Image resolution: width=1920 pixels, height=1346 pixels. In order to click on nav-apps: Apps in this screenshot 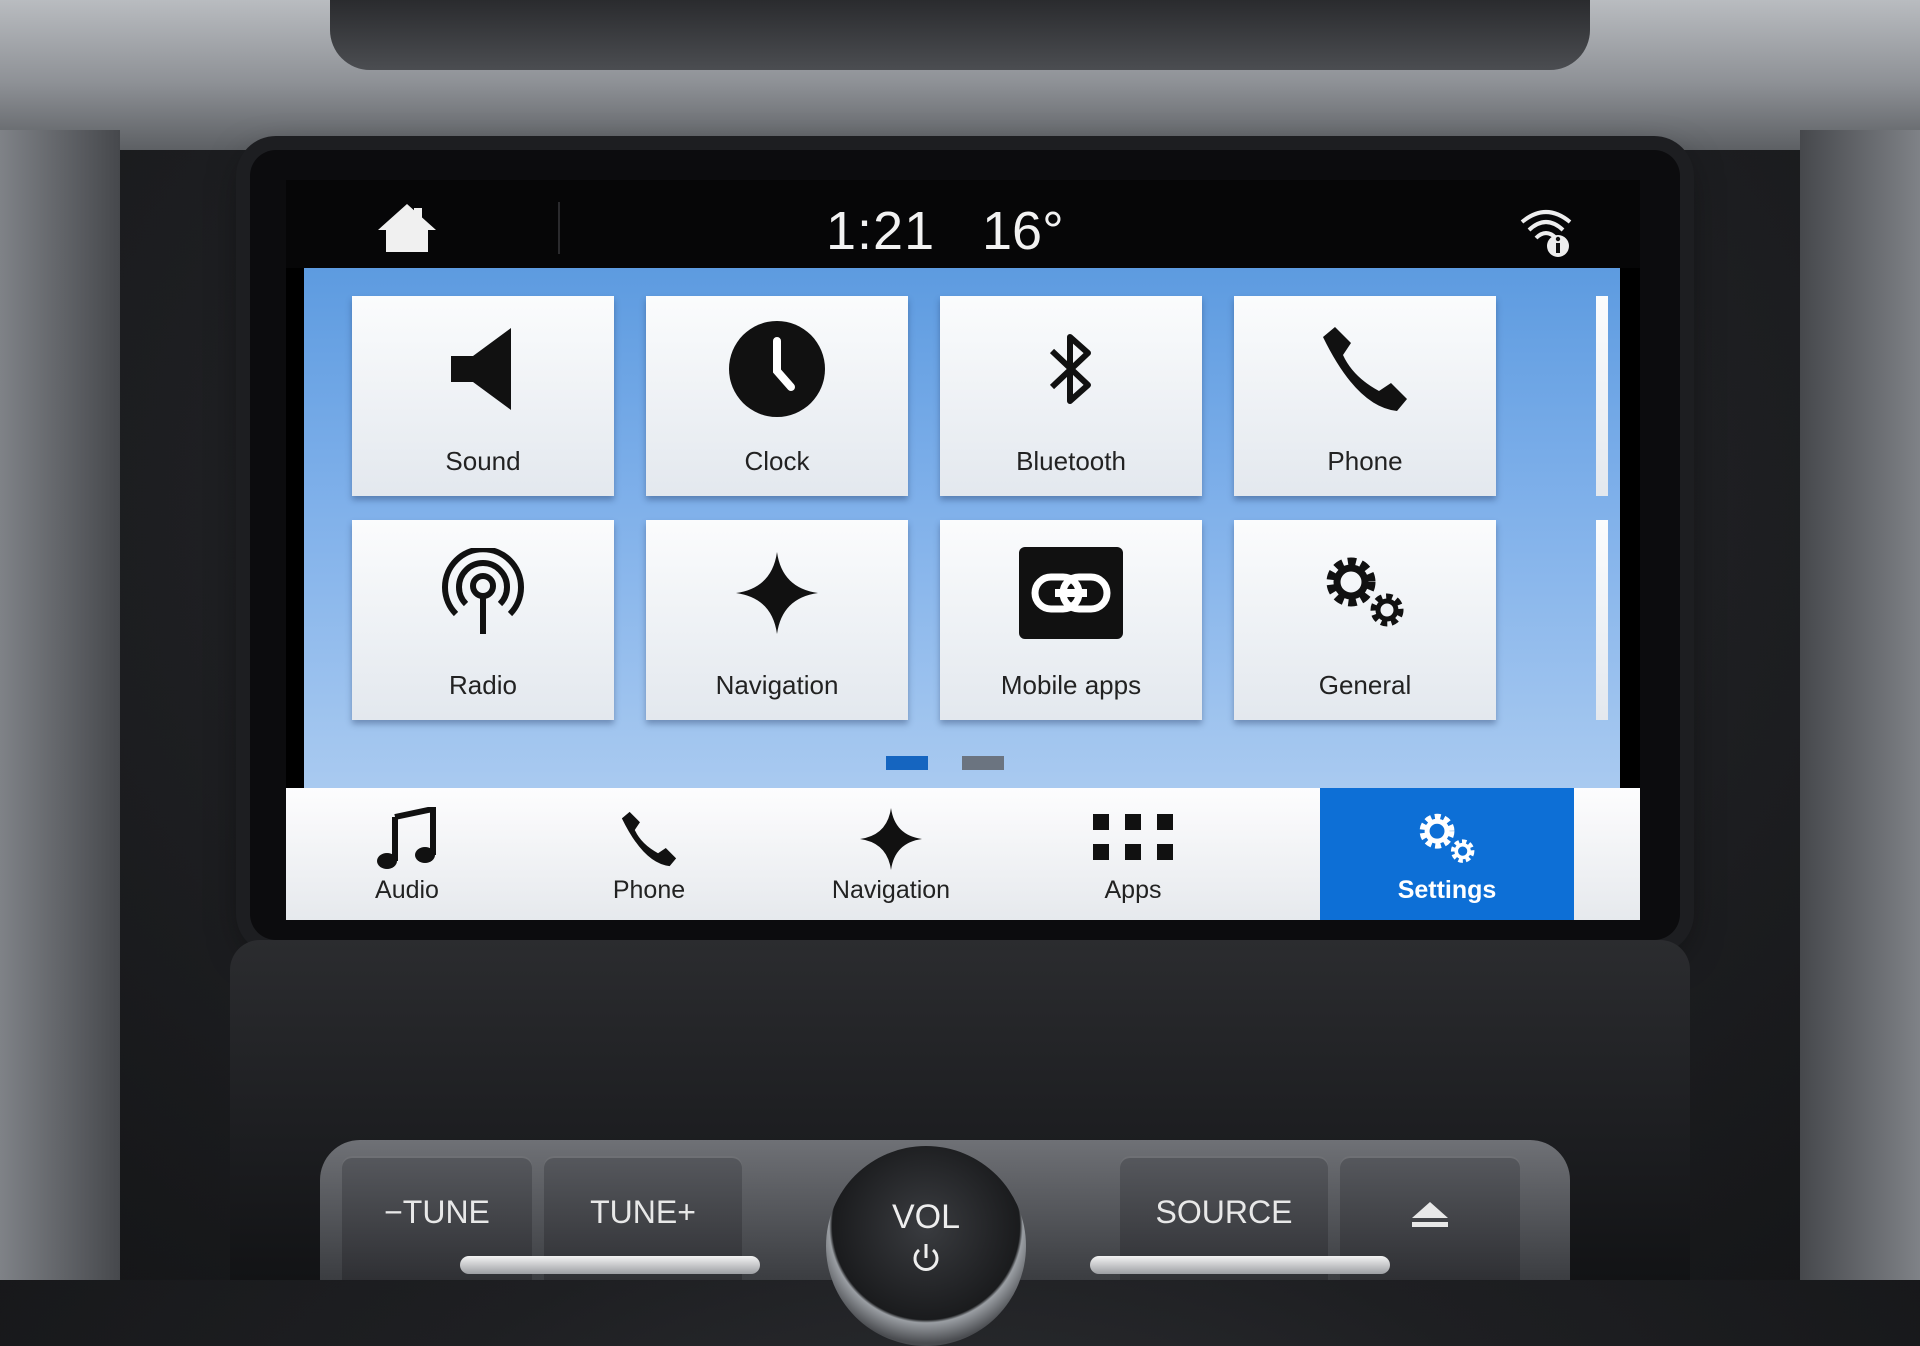, I will do `click(1133, 854)`.